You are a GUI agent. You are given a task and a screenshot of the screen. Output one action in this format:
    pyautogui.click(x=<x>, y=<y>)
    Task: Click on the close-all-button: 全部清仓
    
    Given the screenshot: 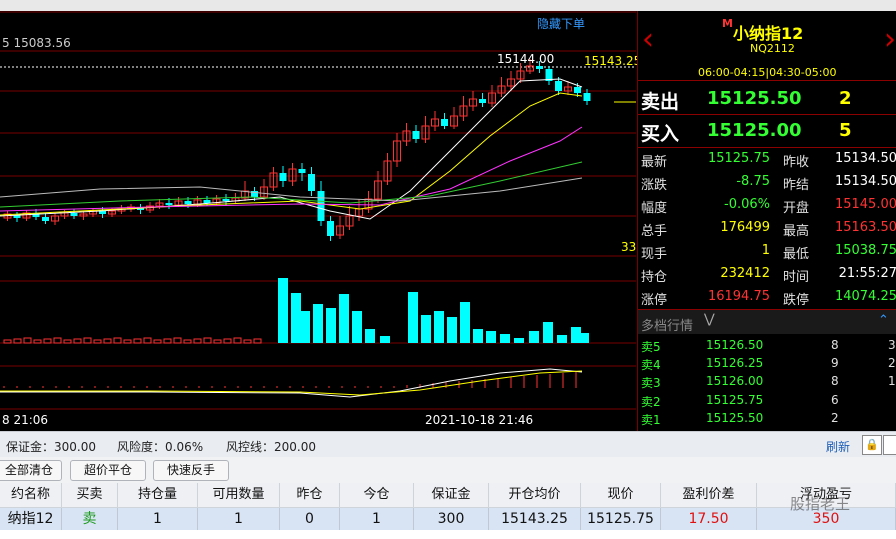 What is the action you would take?
    pyautogui.click(x=31, y=470)
    